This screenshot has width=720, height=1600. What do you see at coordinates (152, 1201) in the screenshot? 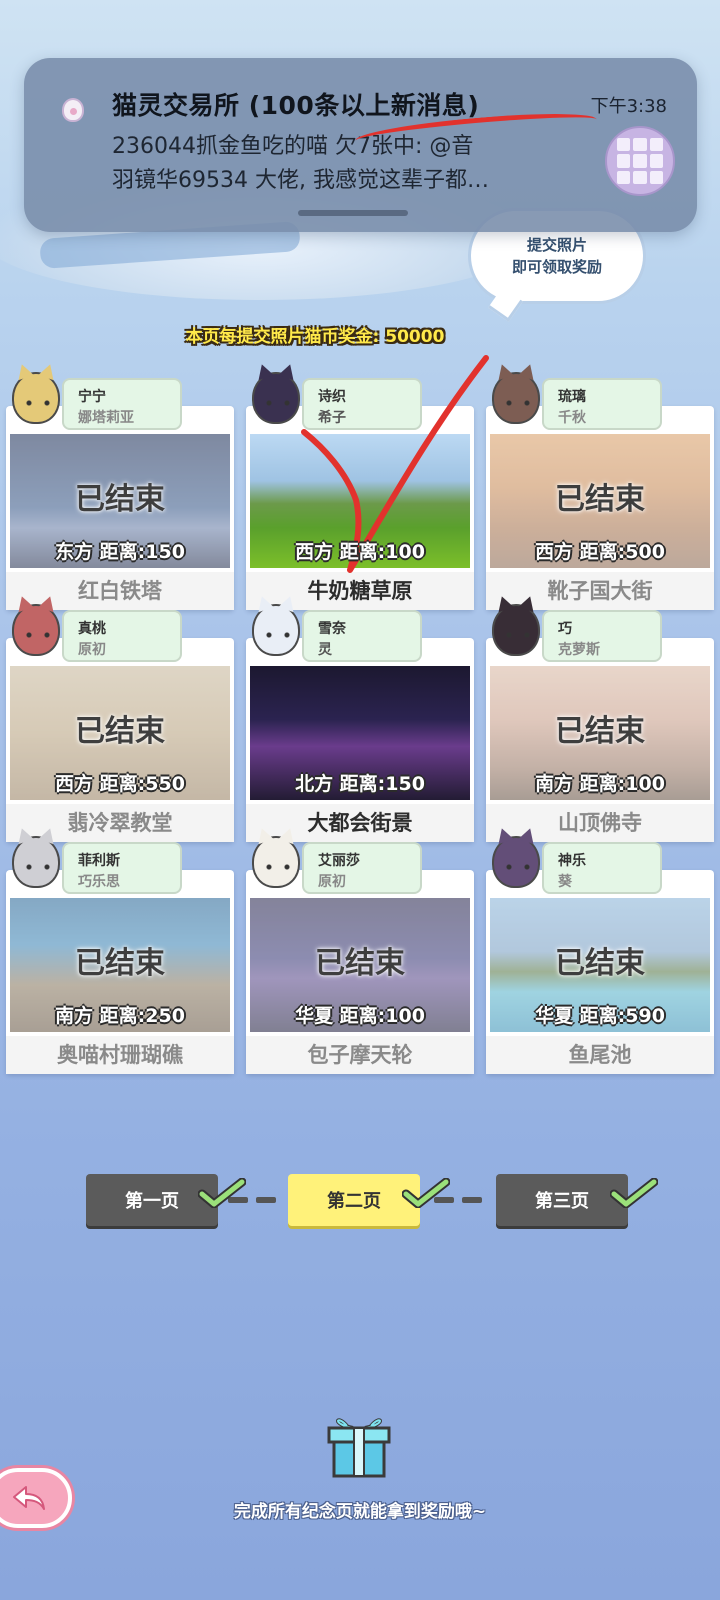
I see `page-1-label: 第一页` at bounding box center [152, 1201].